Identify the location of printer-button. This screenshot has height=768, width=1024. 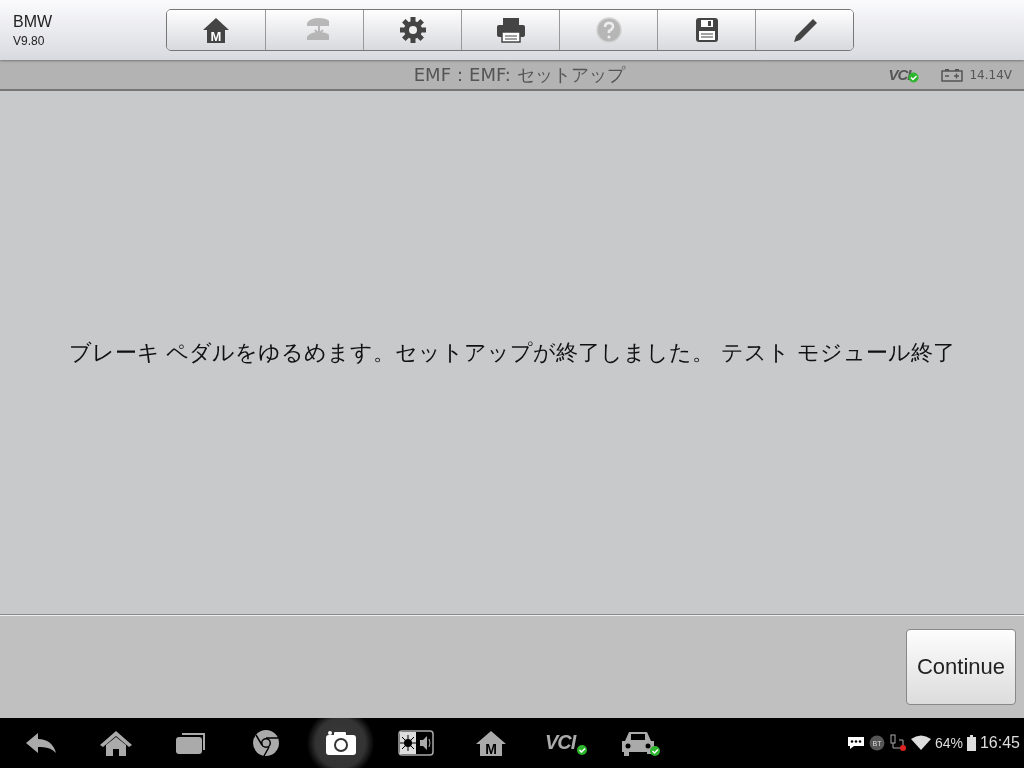
(510, 30).